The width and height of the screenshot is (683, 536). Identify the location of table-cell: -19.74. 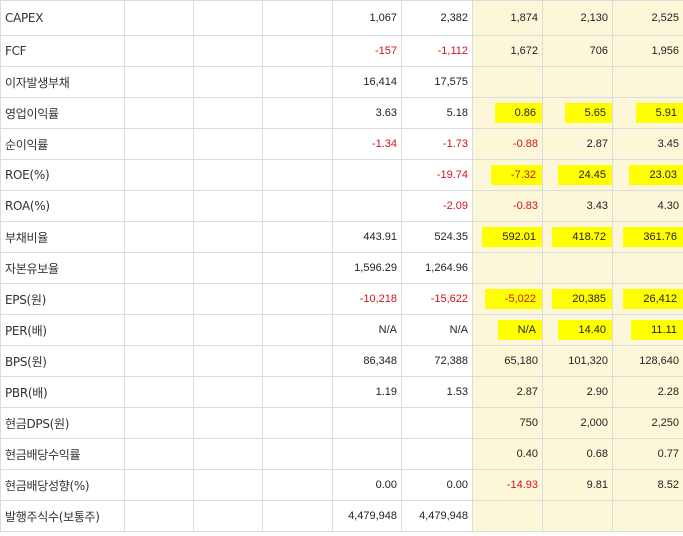
(437, 175).